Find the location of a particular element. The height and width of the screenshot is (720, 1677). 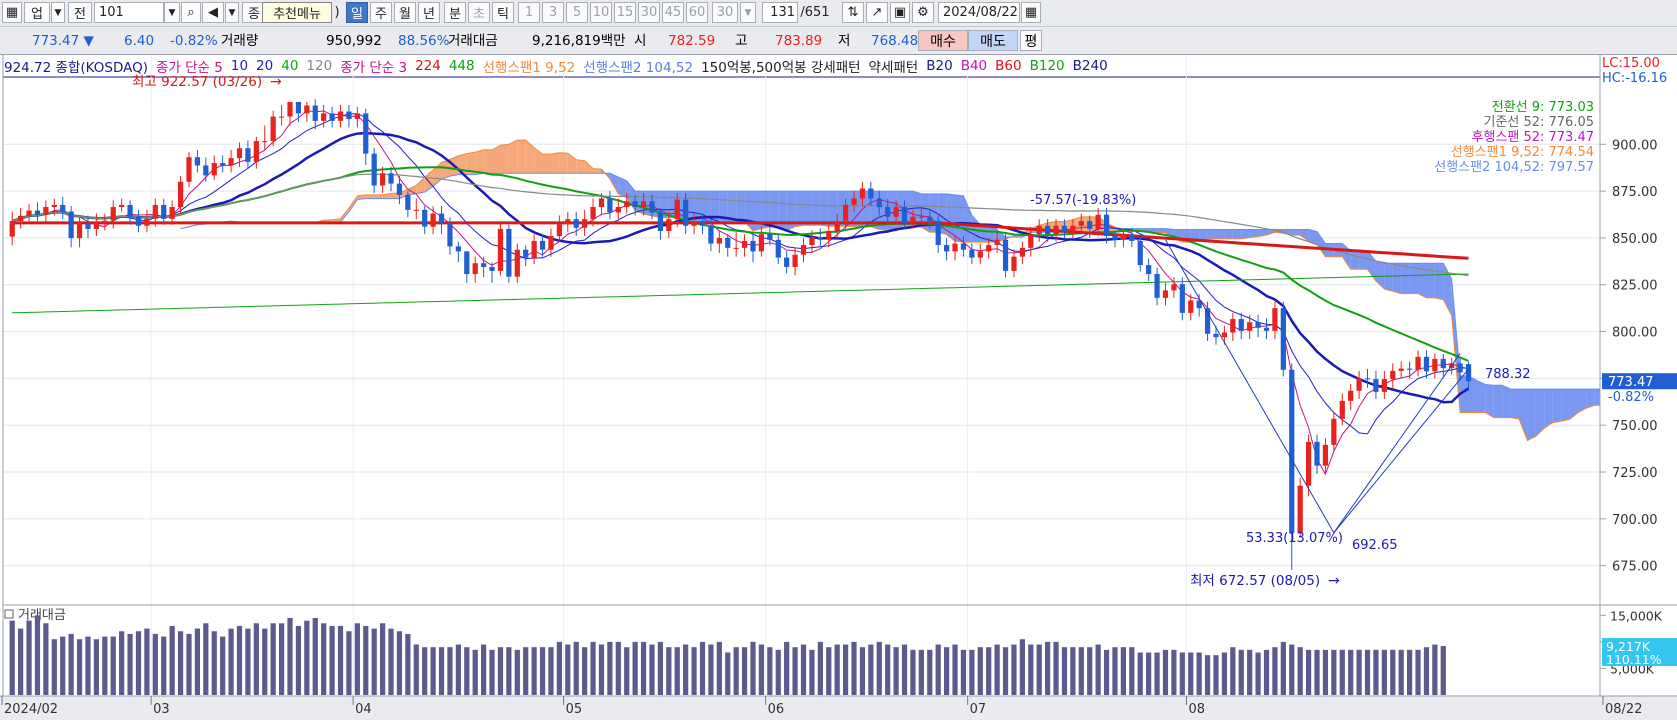

interval-45: 45 is located at coordinates (673, 12).